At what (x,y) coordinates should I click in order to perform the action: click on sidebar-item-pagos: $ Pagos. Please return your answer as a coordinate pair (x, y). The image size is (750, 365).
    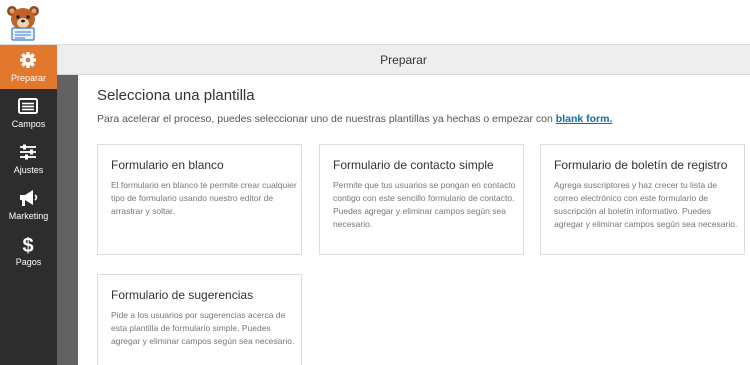
    Looking at the image, I should click on (28, 251).